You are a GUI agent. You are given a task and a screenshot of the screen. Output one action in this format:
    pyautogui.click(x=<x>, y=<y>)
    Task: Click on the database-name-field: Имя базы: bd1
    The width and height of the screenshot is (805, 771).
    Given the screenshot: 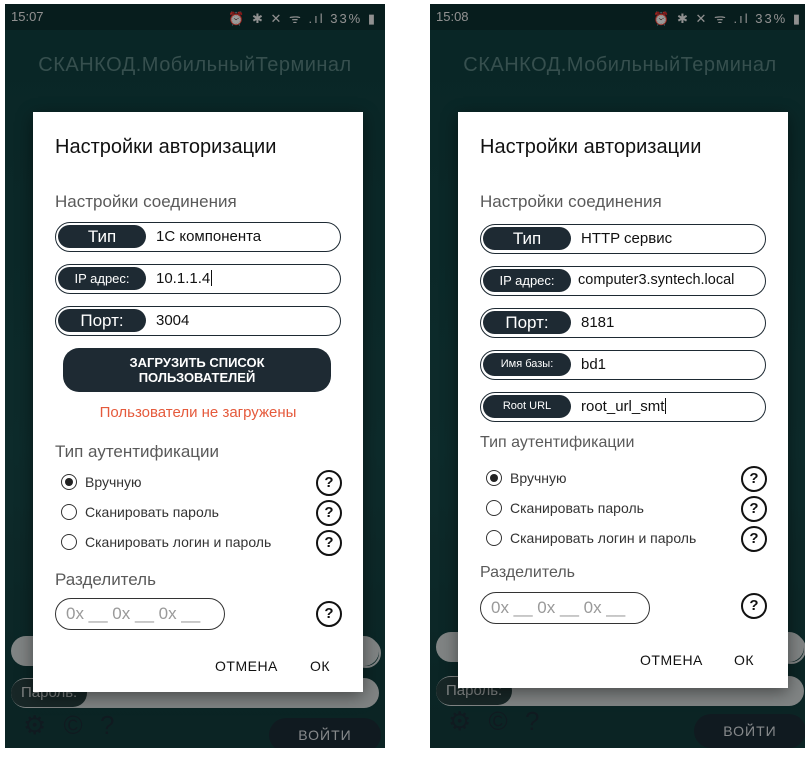 What is the action you would take?
    pyautogui.click(x=623, y=365)
    